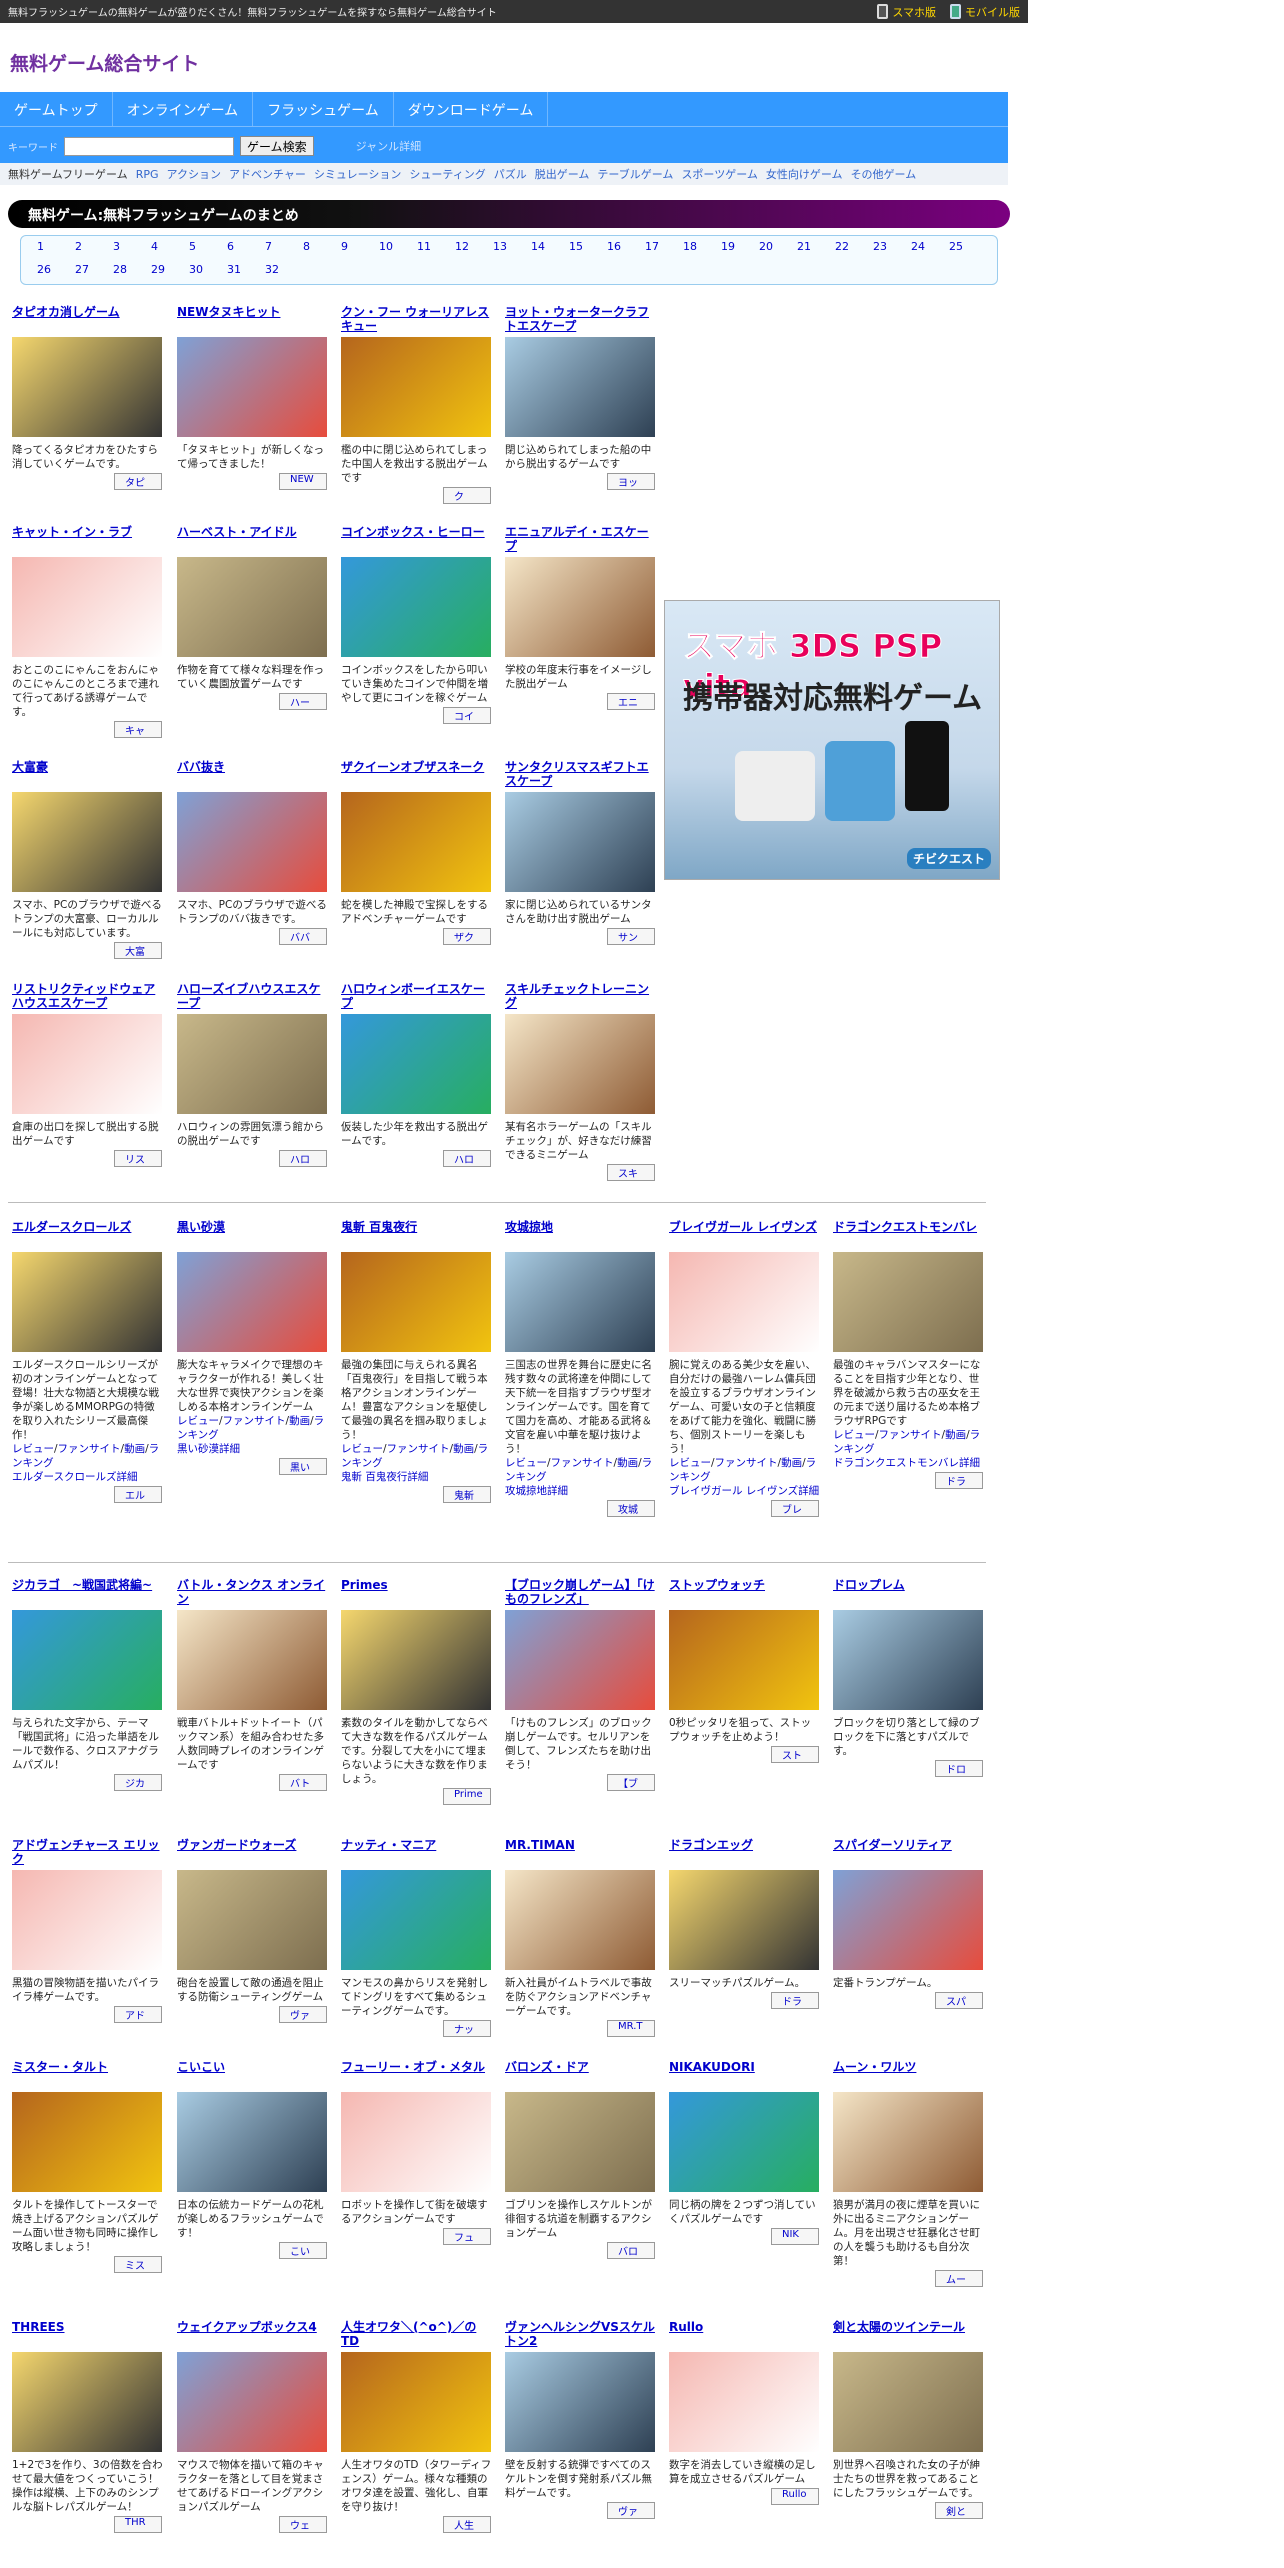  I want to click on play-button: ミス, so click(138, 2264).